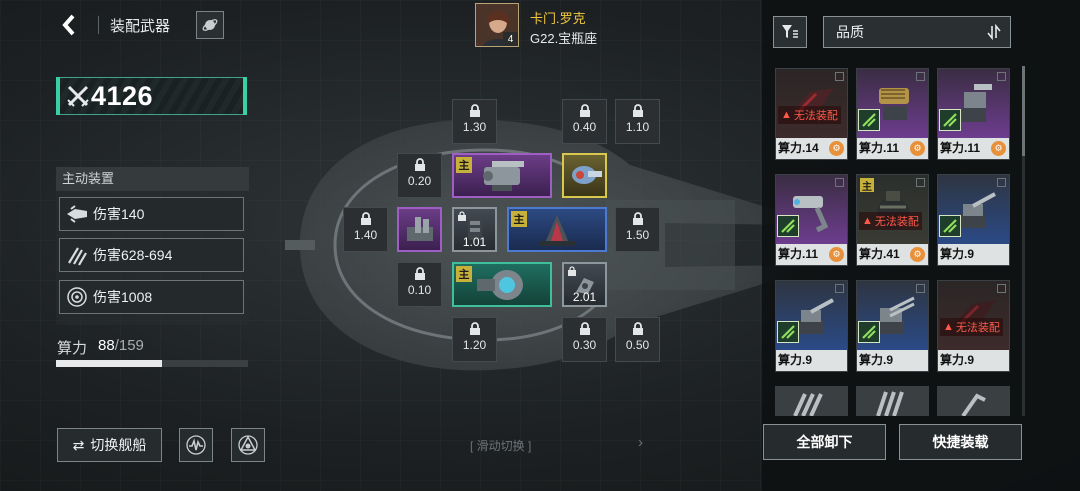 The height and width of the screenshot is (491, 1080). Describe the element at coordinates (850, 32) in the screenshot. I see `sort-label: 品质` at that location.